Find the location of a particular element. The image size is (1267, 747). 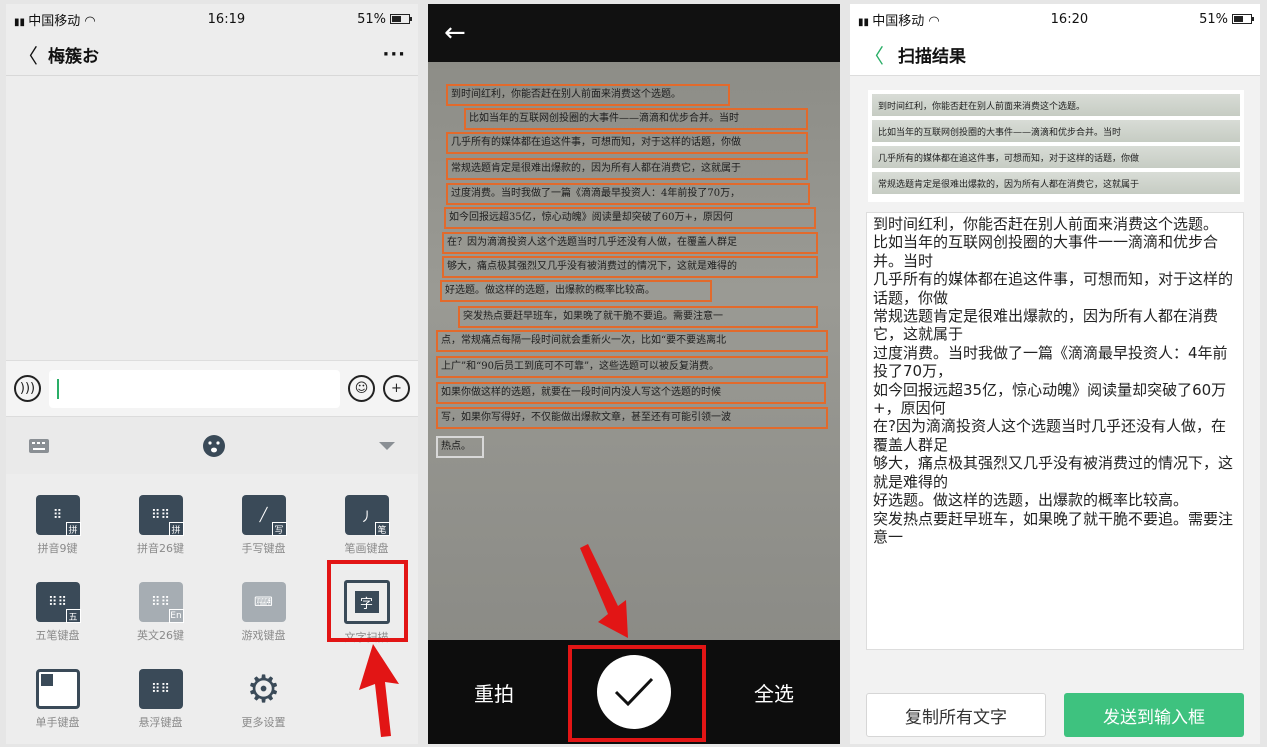

handwriting-icon: ╱ 写 is located at coordinates (264, 515).